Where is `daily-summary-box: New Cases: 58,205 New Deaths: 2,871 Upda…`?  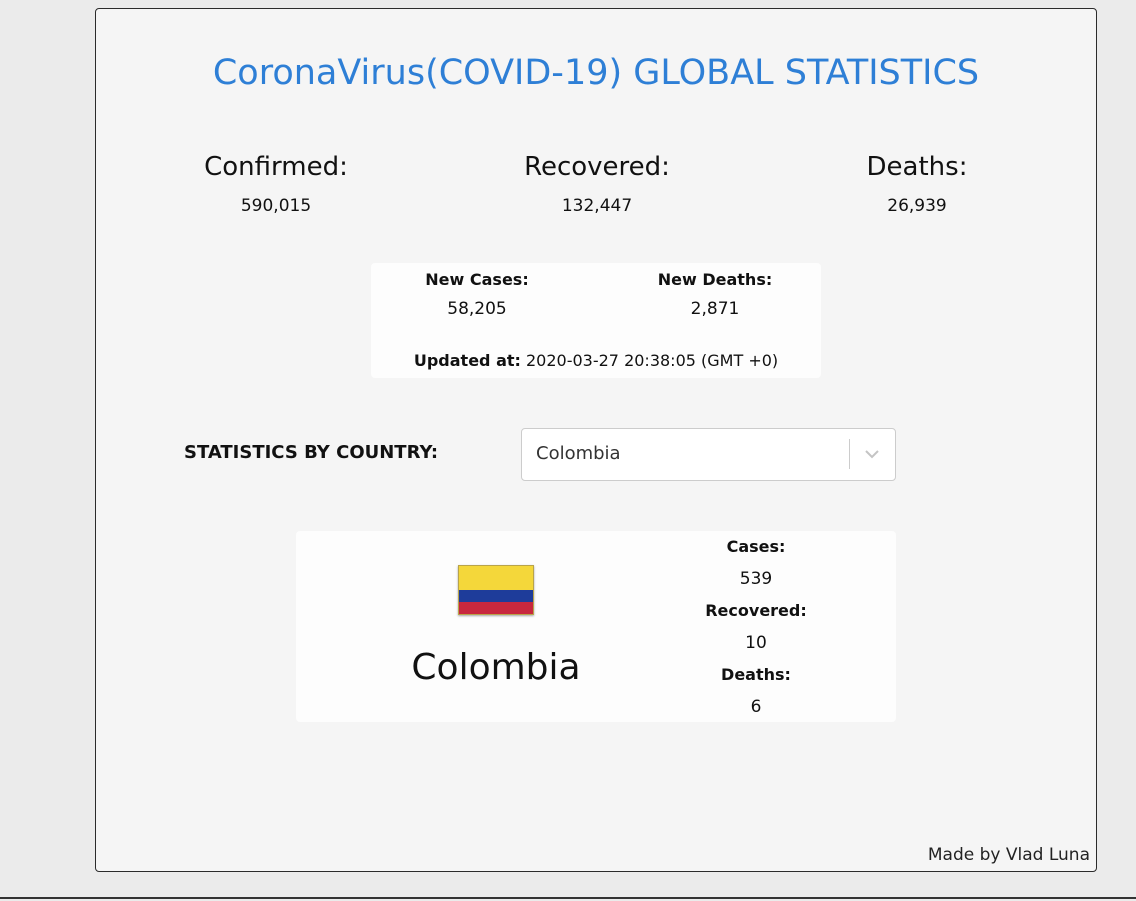
daily-summary-box: New Cases: 58,205 New Deaths: 2,871 Upda… is located at coordinates (596, 320).